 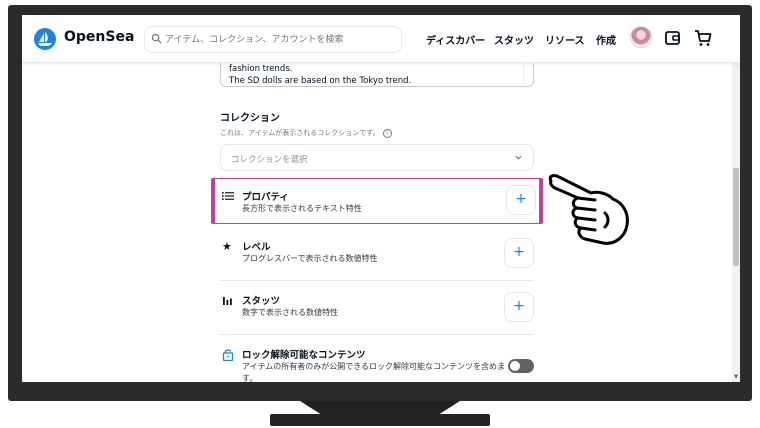 I want to click on scrollbar-thumb, so click(x=736, y=217).